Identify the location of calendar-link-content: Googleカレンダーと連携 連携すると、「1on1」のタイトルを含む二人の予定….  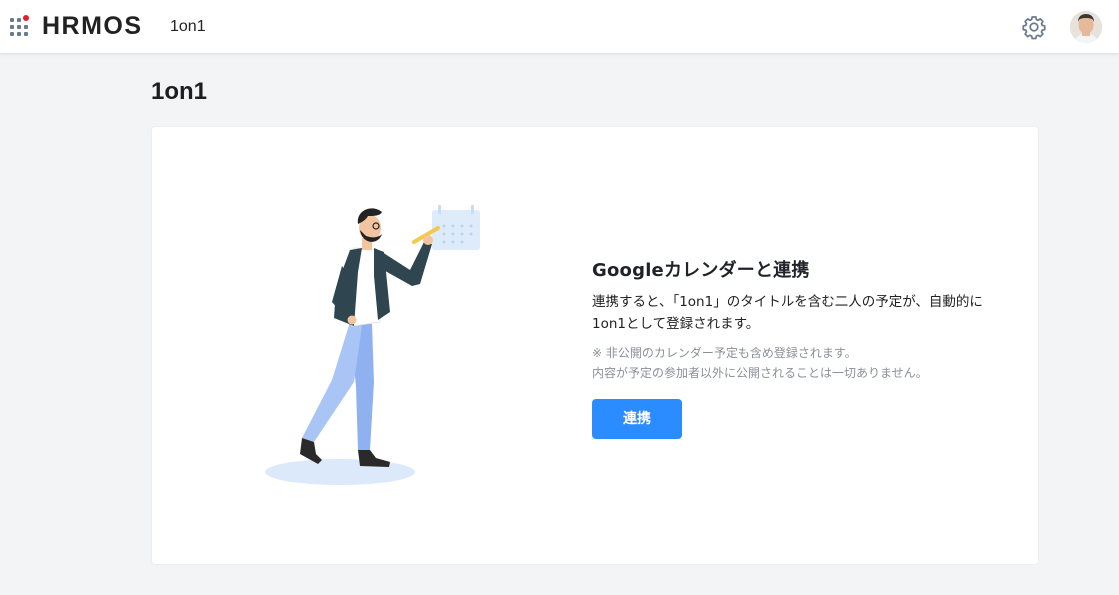
(792, 349).